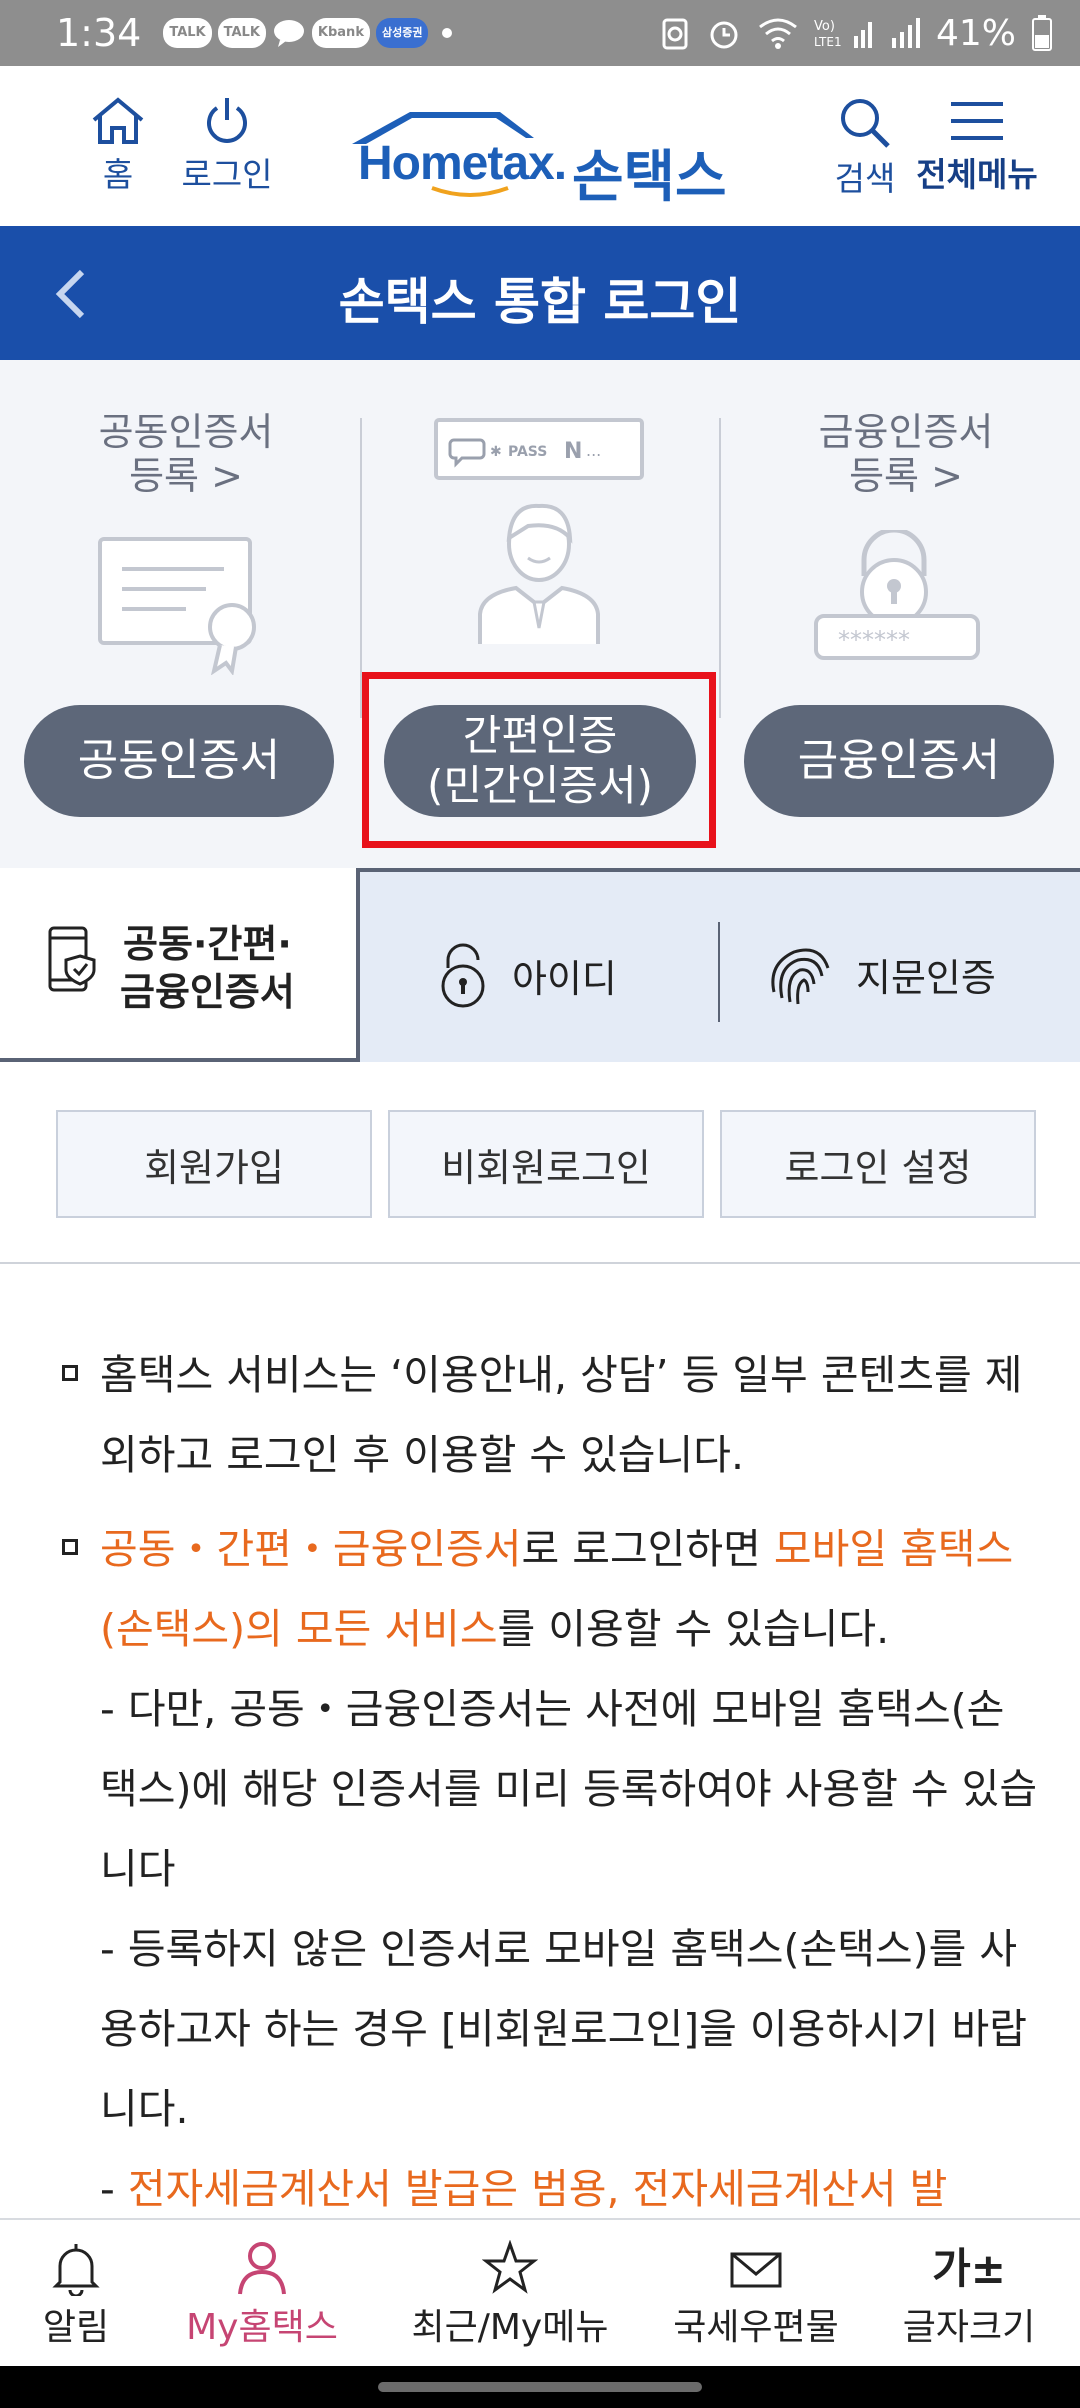 This screenshot has height=2408, width=1080. What do you see at coordinates (865, 123) in the screenshot?
I see `search-icon` at bounding box center [865, 123].